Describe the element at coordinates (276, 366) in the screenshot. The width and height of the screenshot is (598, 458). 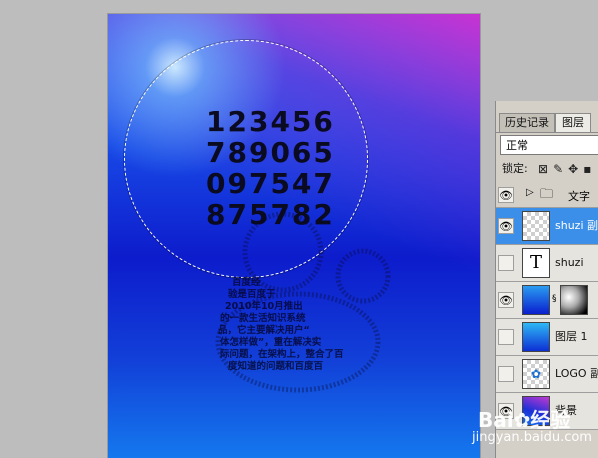
I see `paw-text-line: 度知道的问题和百度百` at that location.